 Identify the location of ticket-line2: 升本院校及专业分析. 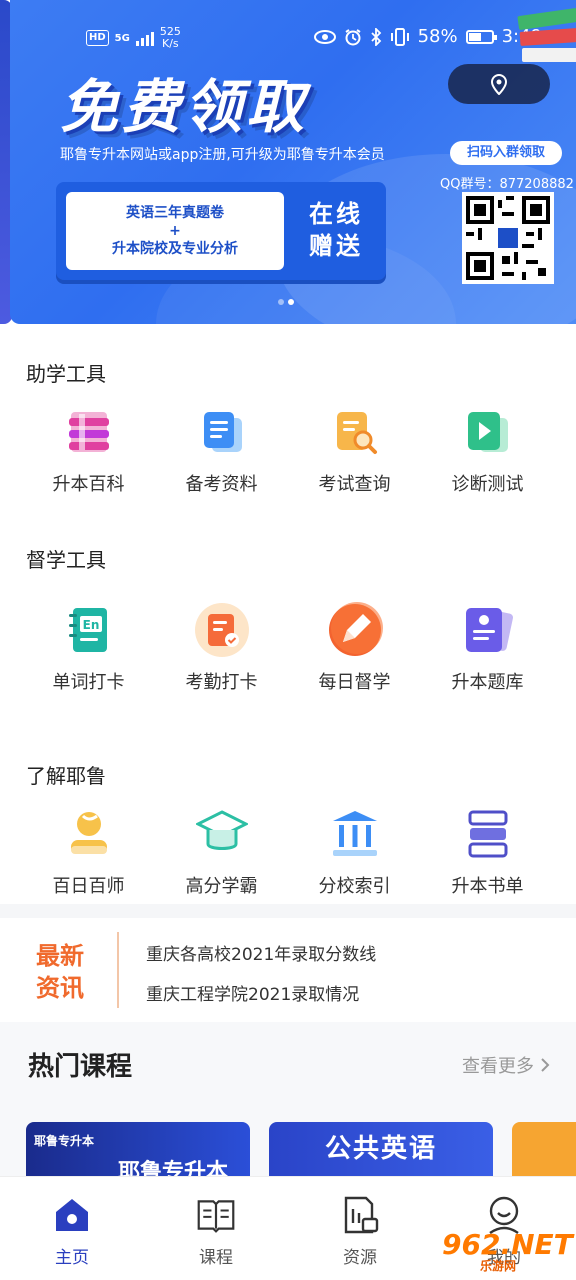
(175, 249).